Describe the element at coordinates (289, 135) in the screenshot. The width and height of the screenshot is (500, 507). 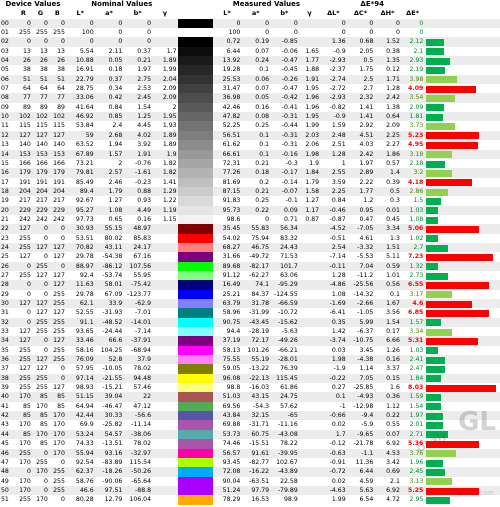
I see `measured-b: -0.31` at that location.